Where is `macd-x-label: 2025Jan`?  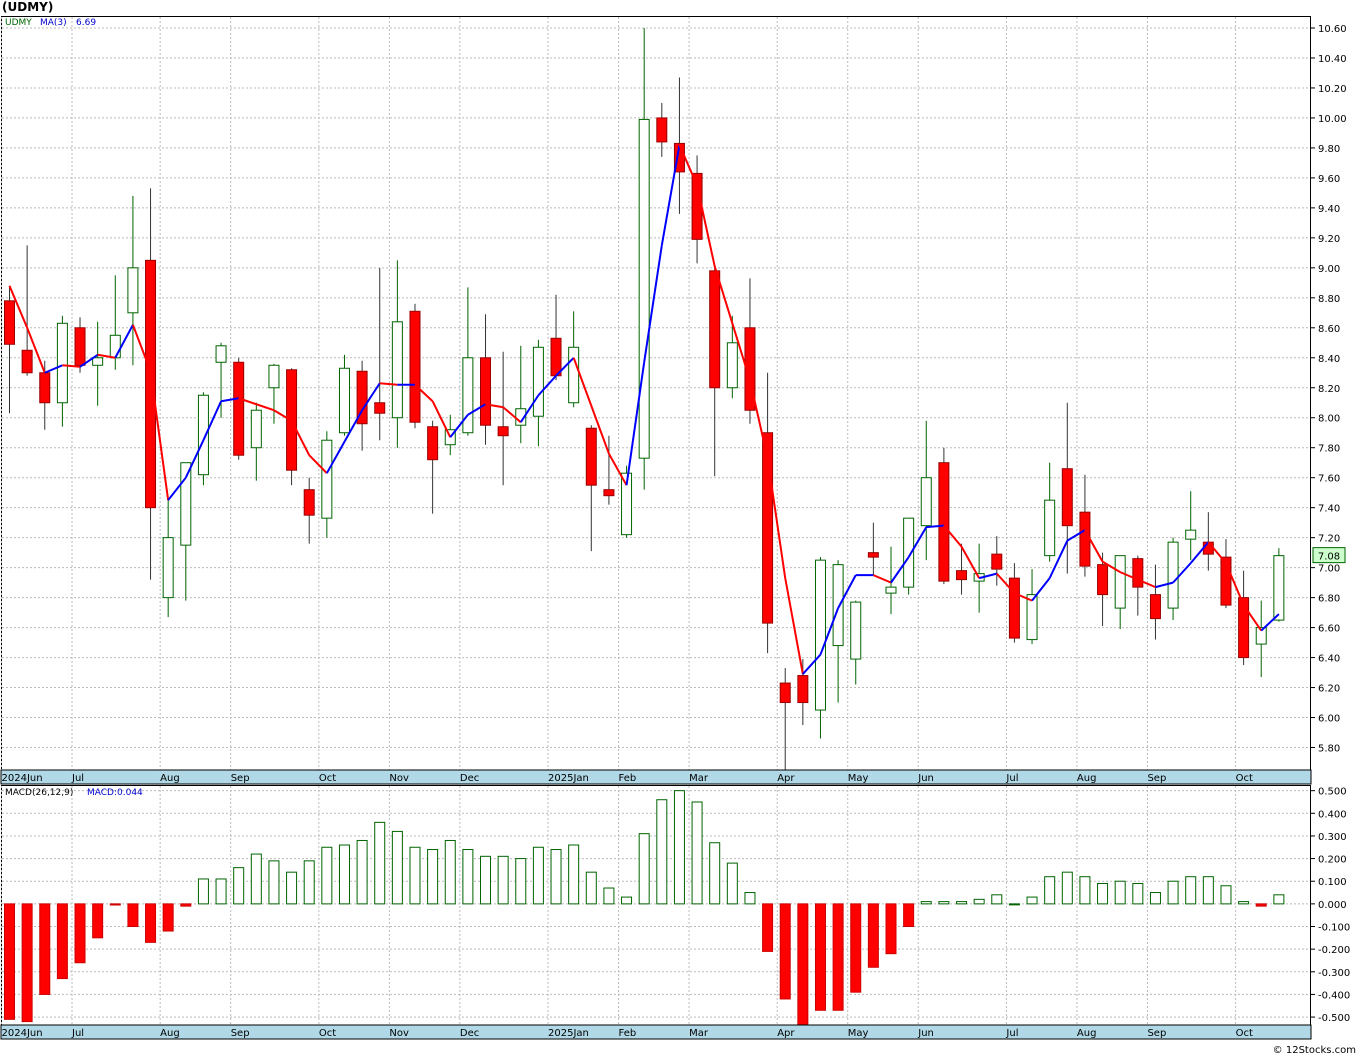
macd-x-label: 2025Jan is located at coordinates (568, 1033).